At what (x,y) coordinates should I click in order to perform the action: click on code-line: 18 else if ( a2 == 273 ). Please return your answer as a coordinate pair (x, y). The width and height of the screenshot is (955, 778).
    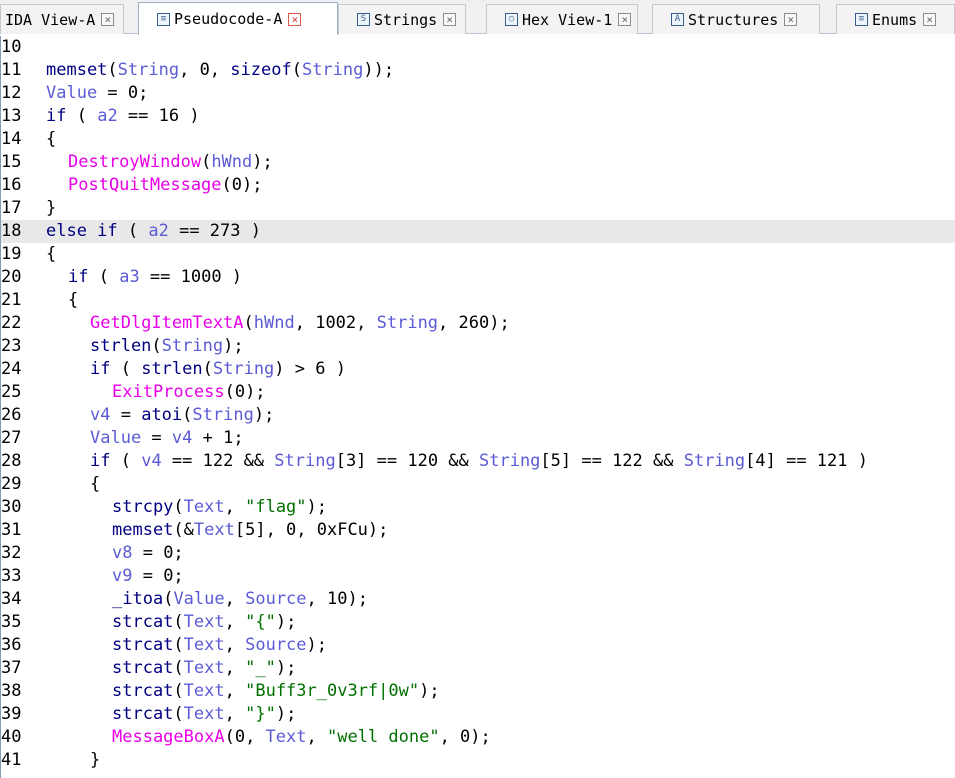
    Looking at the image, I should click on (478, 231).